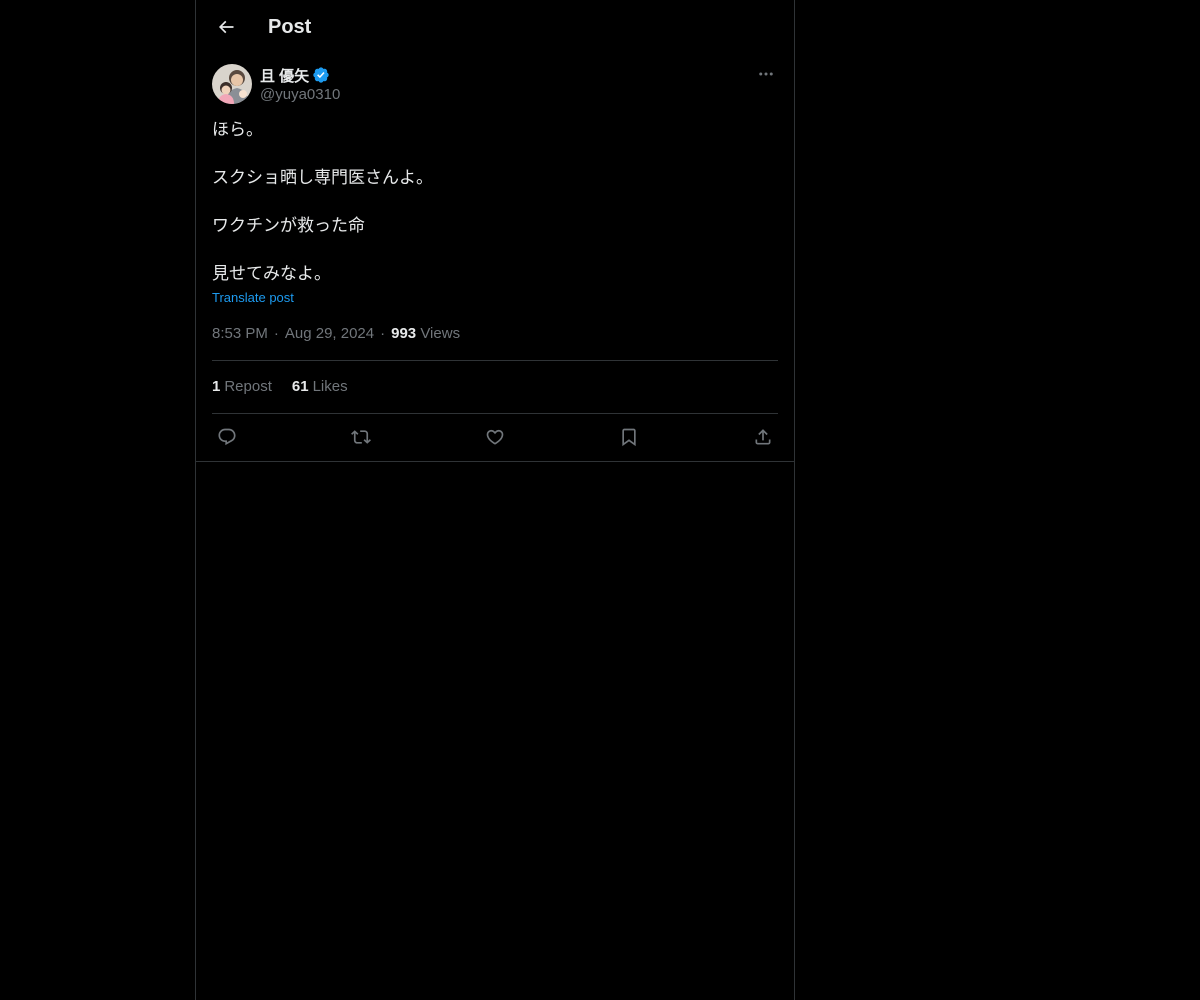  I want to click on verified-badge-icon, so click(321, 75).